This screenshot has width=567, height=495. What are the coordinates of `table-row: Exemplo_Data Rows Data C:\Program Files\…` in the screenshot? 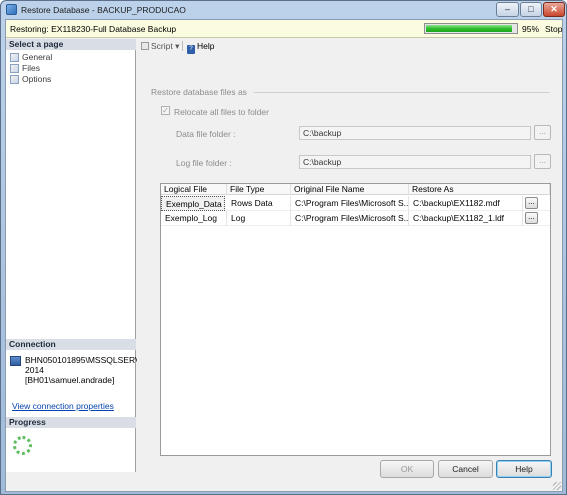 It's located at (355, 203).